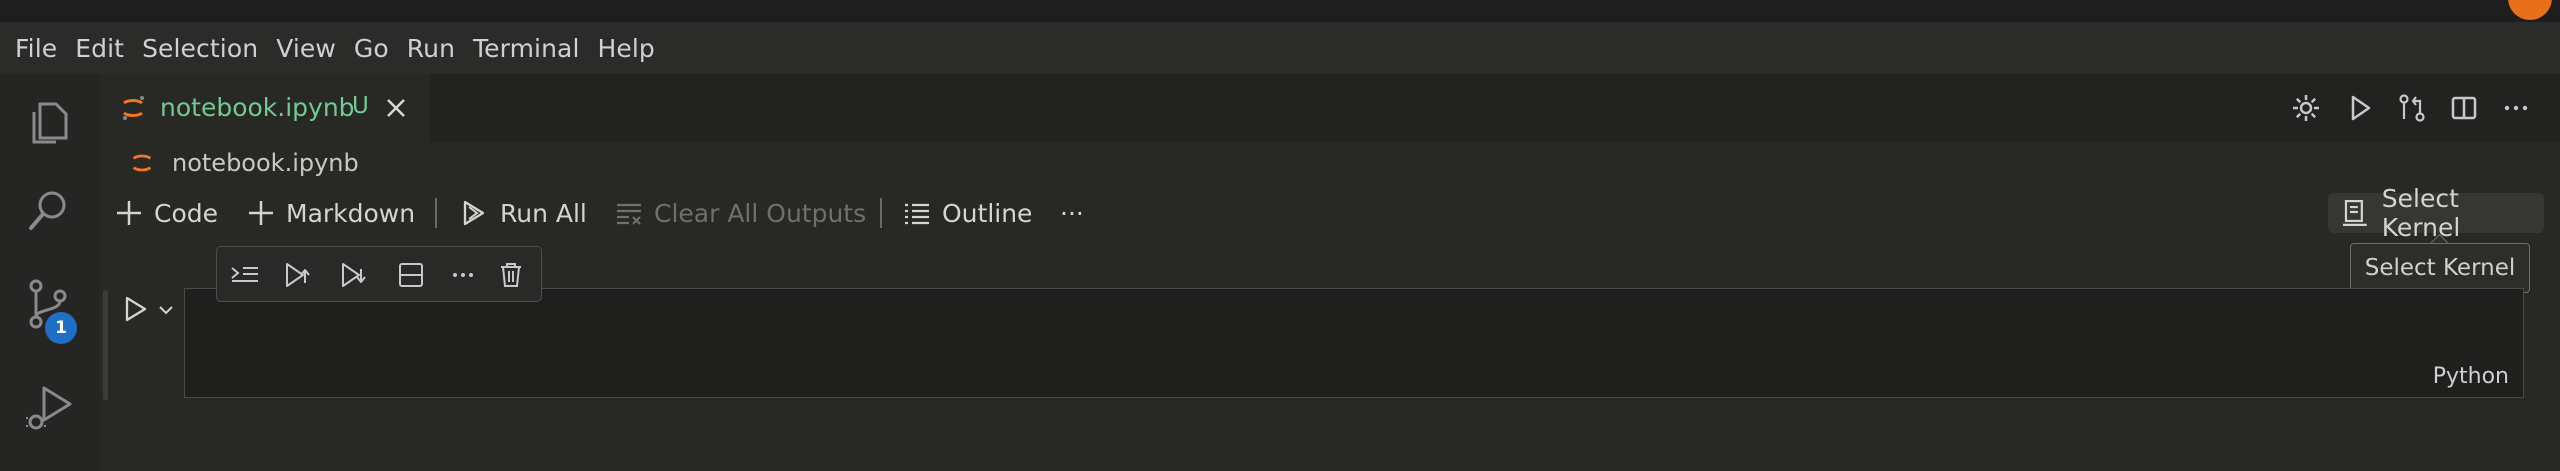  Describe the element at coordinates (2464, 108) in the screenshot. I see `split-editor-icon` at that location.